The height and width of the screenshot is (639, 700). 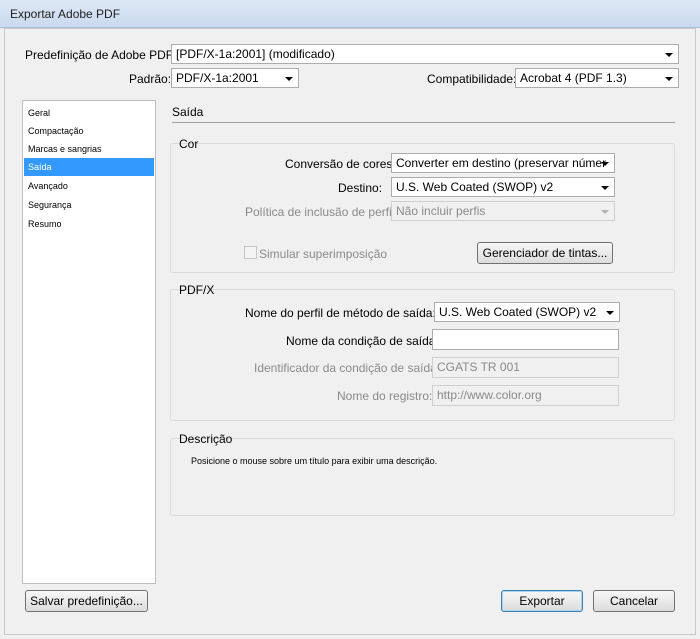 I want to click on registry-name-value: http://www.color.org, so click(x=489, y=395).